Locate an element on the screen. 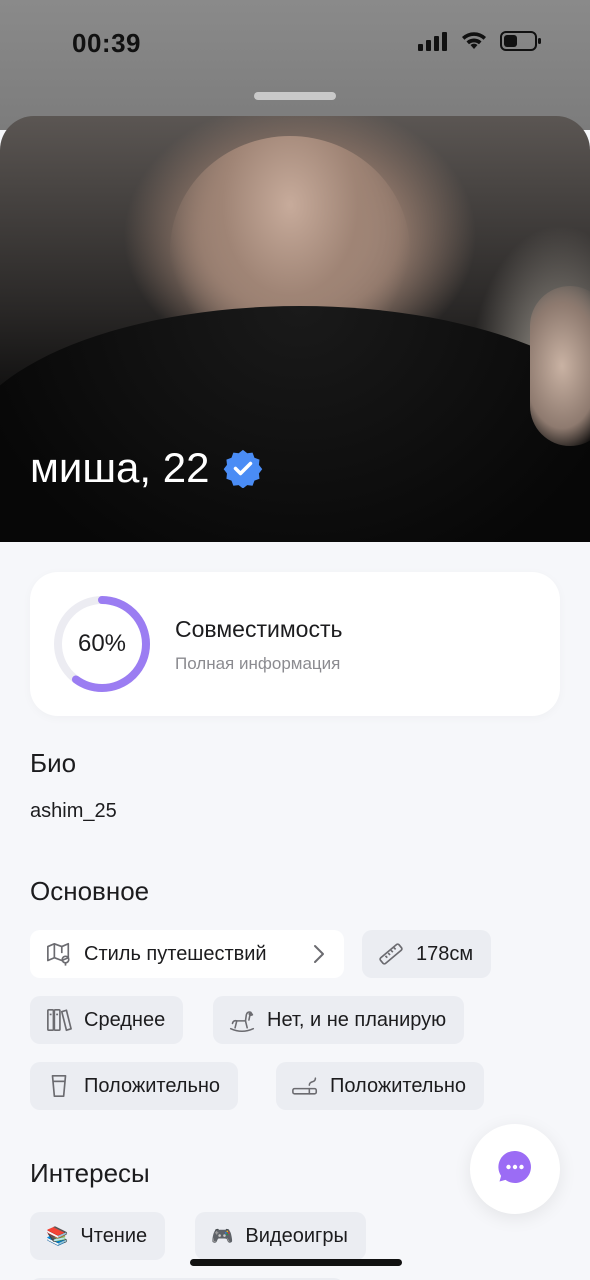 This screenshot has width=590, height=1280. books-emoji-icon: 📚 is located at coordinates (57, 1235).